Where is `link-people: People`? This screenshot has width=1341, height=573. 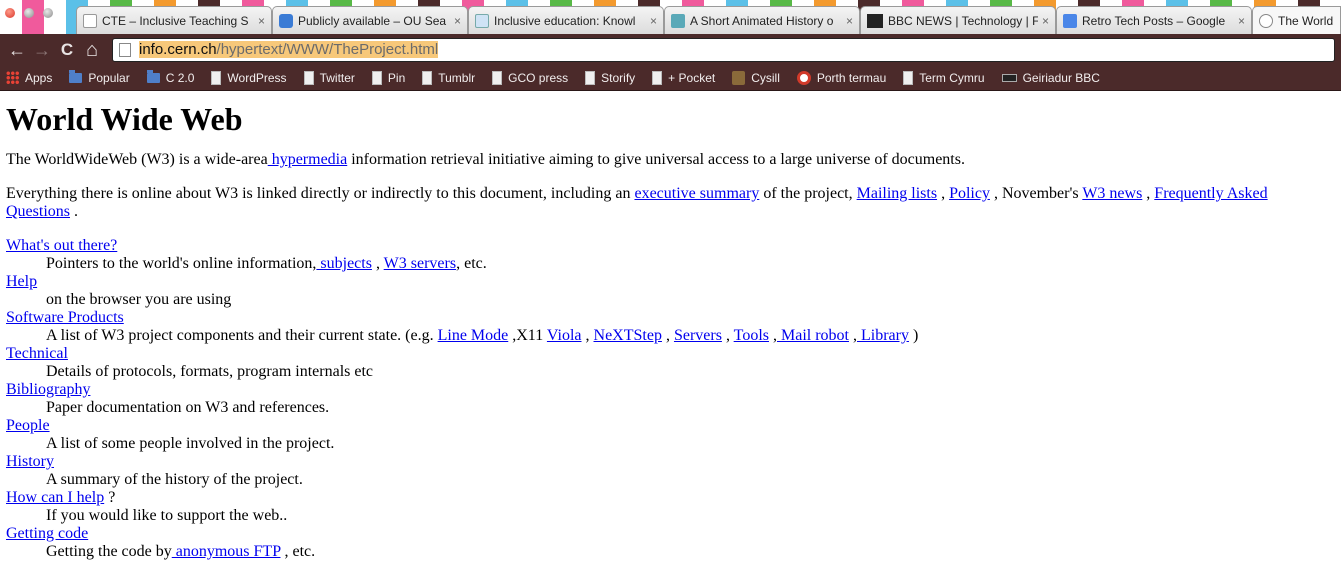 link-people: People is located at coordinates (28, 425).